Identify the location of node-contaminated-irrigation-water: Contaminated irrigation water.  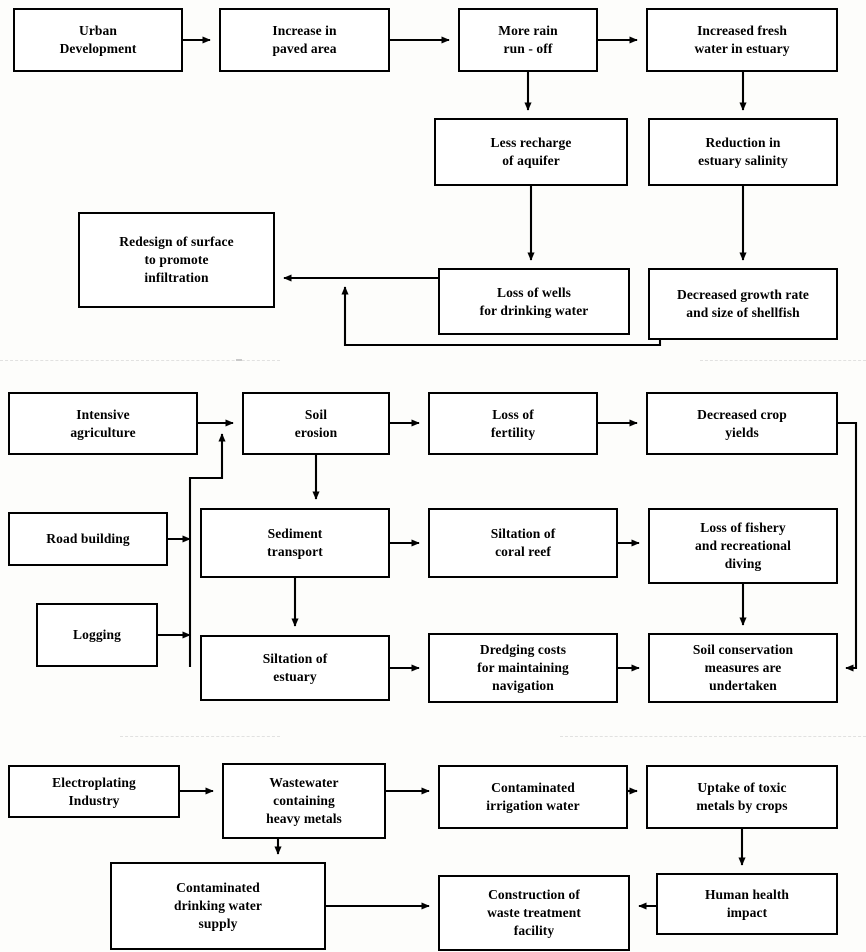
(533, 797).